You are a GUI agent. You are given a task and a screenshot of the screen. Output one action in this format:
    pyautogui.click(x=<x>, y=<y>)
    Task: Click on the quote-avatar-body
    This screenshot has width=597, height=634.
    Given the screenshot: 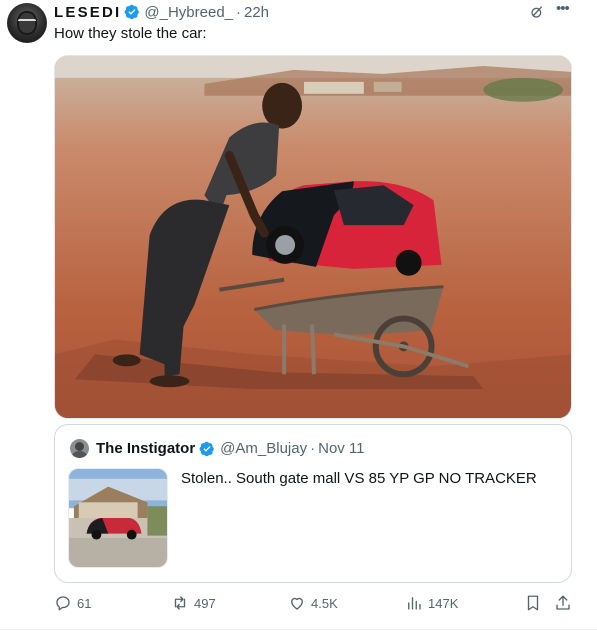 What is the action you would take?
    pyautogui.click(x=79, y=454)
    